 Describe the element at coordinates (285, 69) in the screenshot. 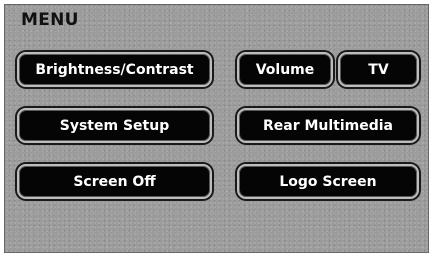

I see `volume-button: Volume` at that location.